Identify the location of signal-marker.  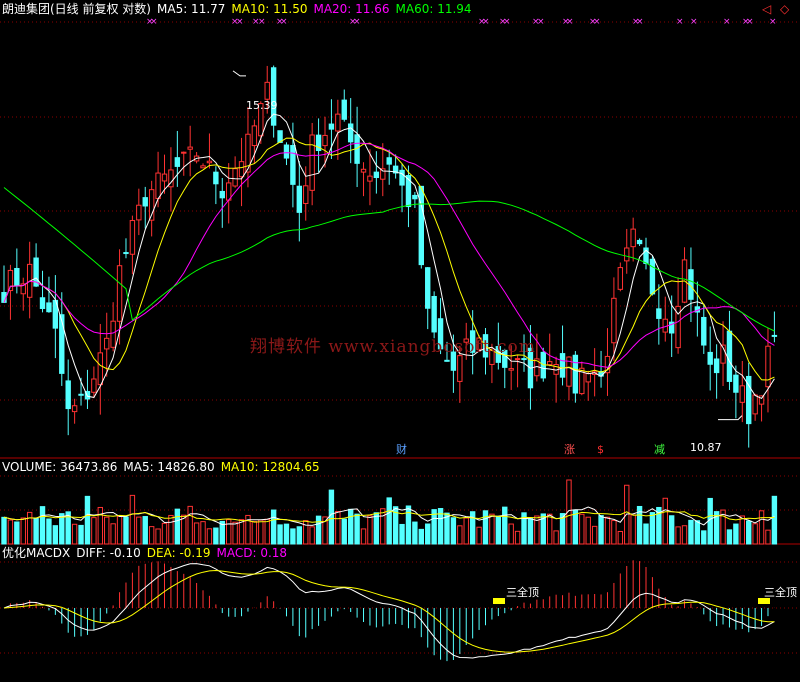
(499, 601).